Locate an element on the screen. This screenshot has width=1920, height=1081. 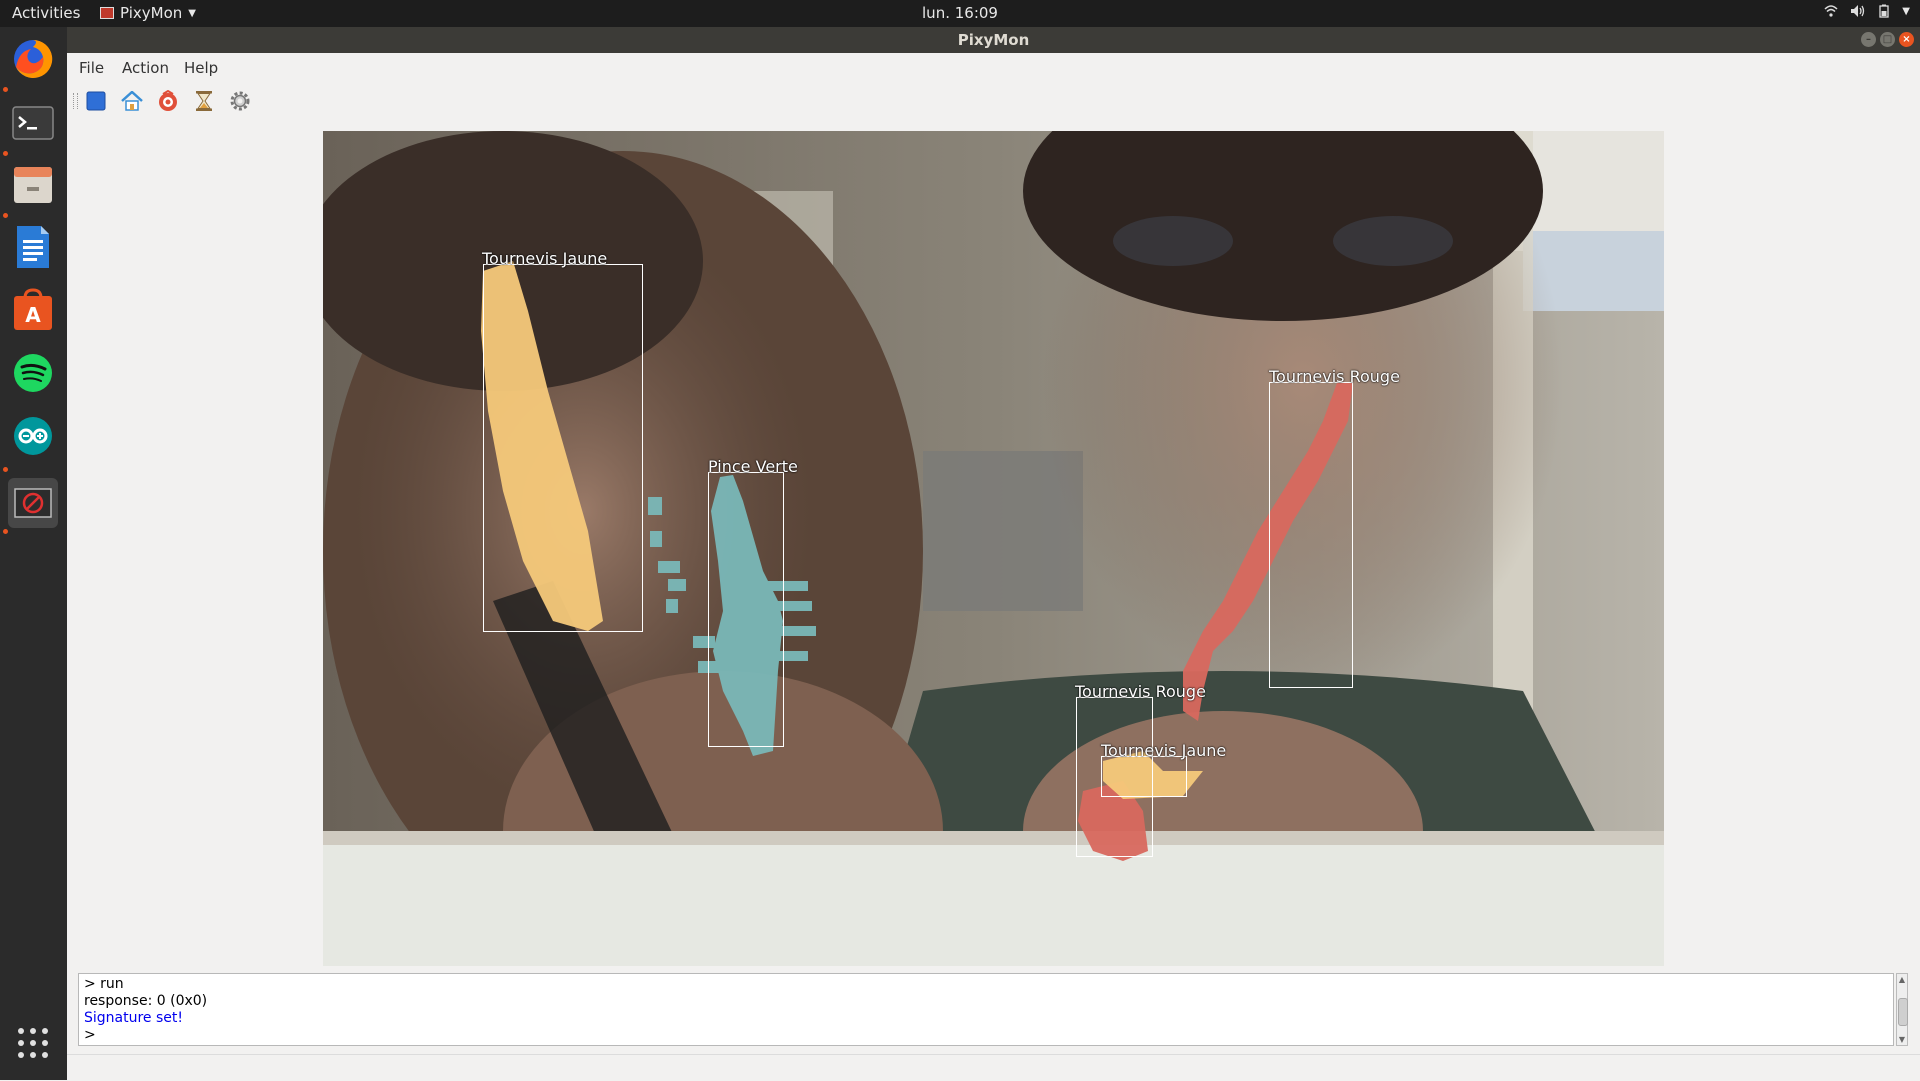
svg-text: A is located at coordinates (33, 315).